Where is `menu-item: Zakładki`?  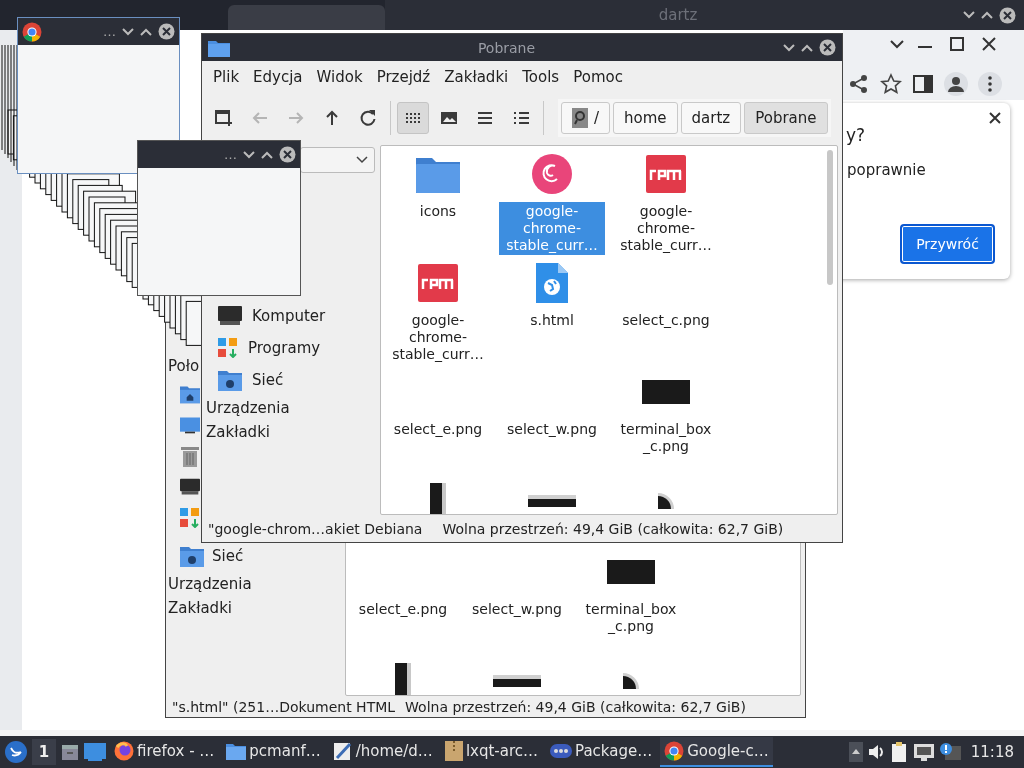 menu-item: Zakładki is located at coordinates (476, 77).